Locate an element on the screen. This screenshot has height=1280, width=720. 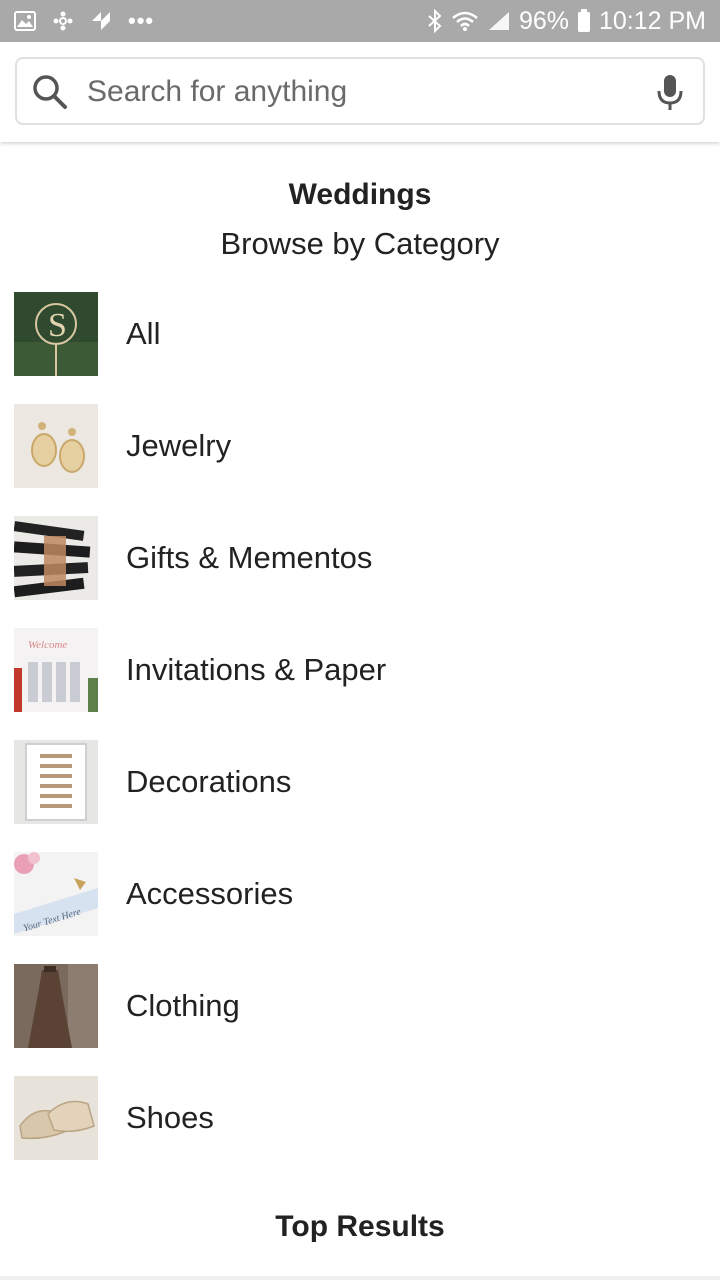
category-thumbnail: S is located at coordinates (56, 334).